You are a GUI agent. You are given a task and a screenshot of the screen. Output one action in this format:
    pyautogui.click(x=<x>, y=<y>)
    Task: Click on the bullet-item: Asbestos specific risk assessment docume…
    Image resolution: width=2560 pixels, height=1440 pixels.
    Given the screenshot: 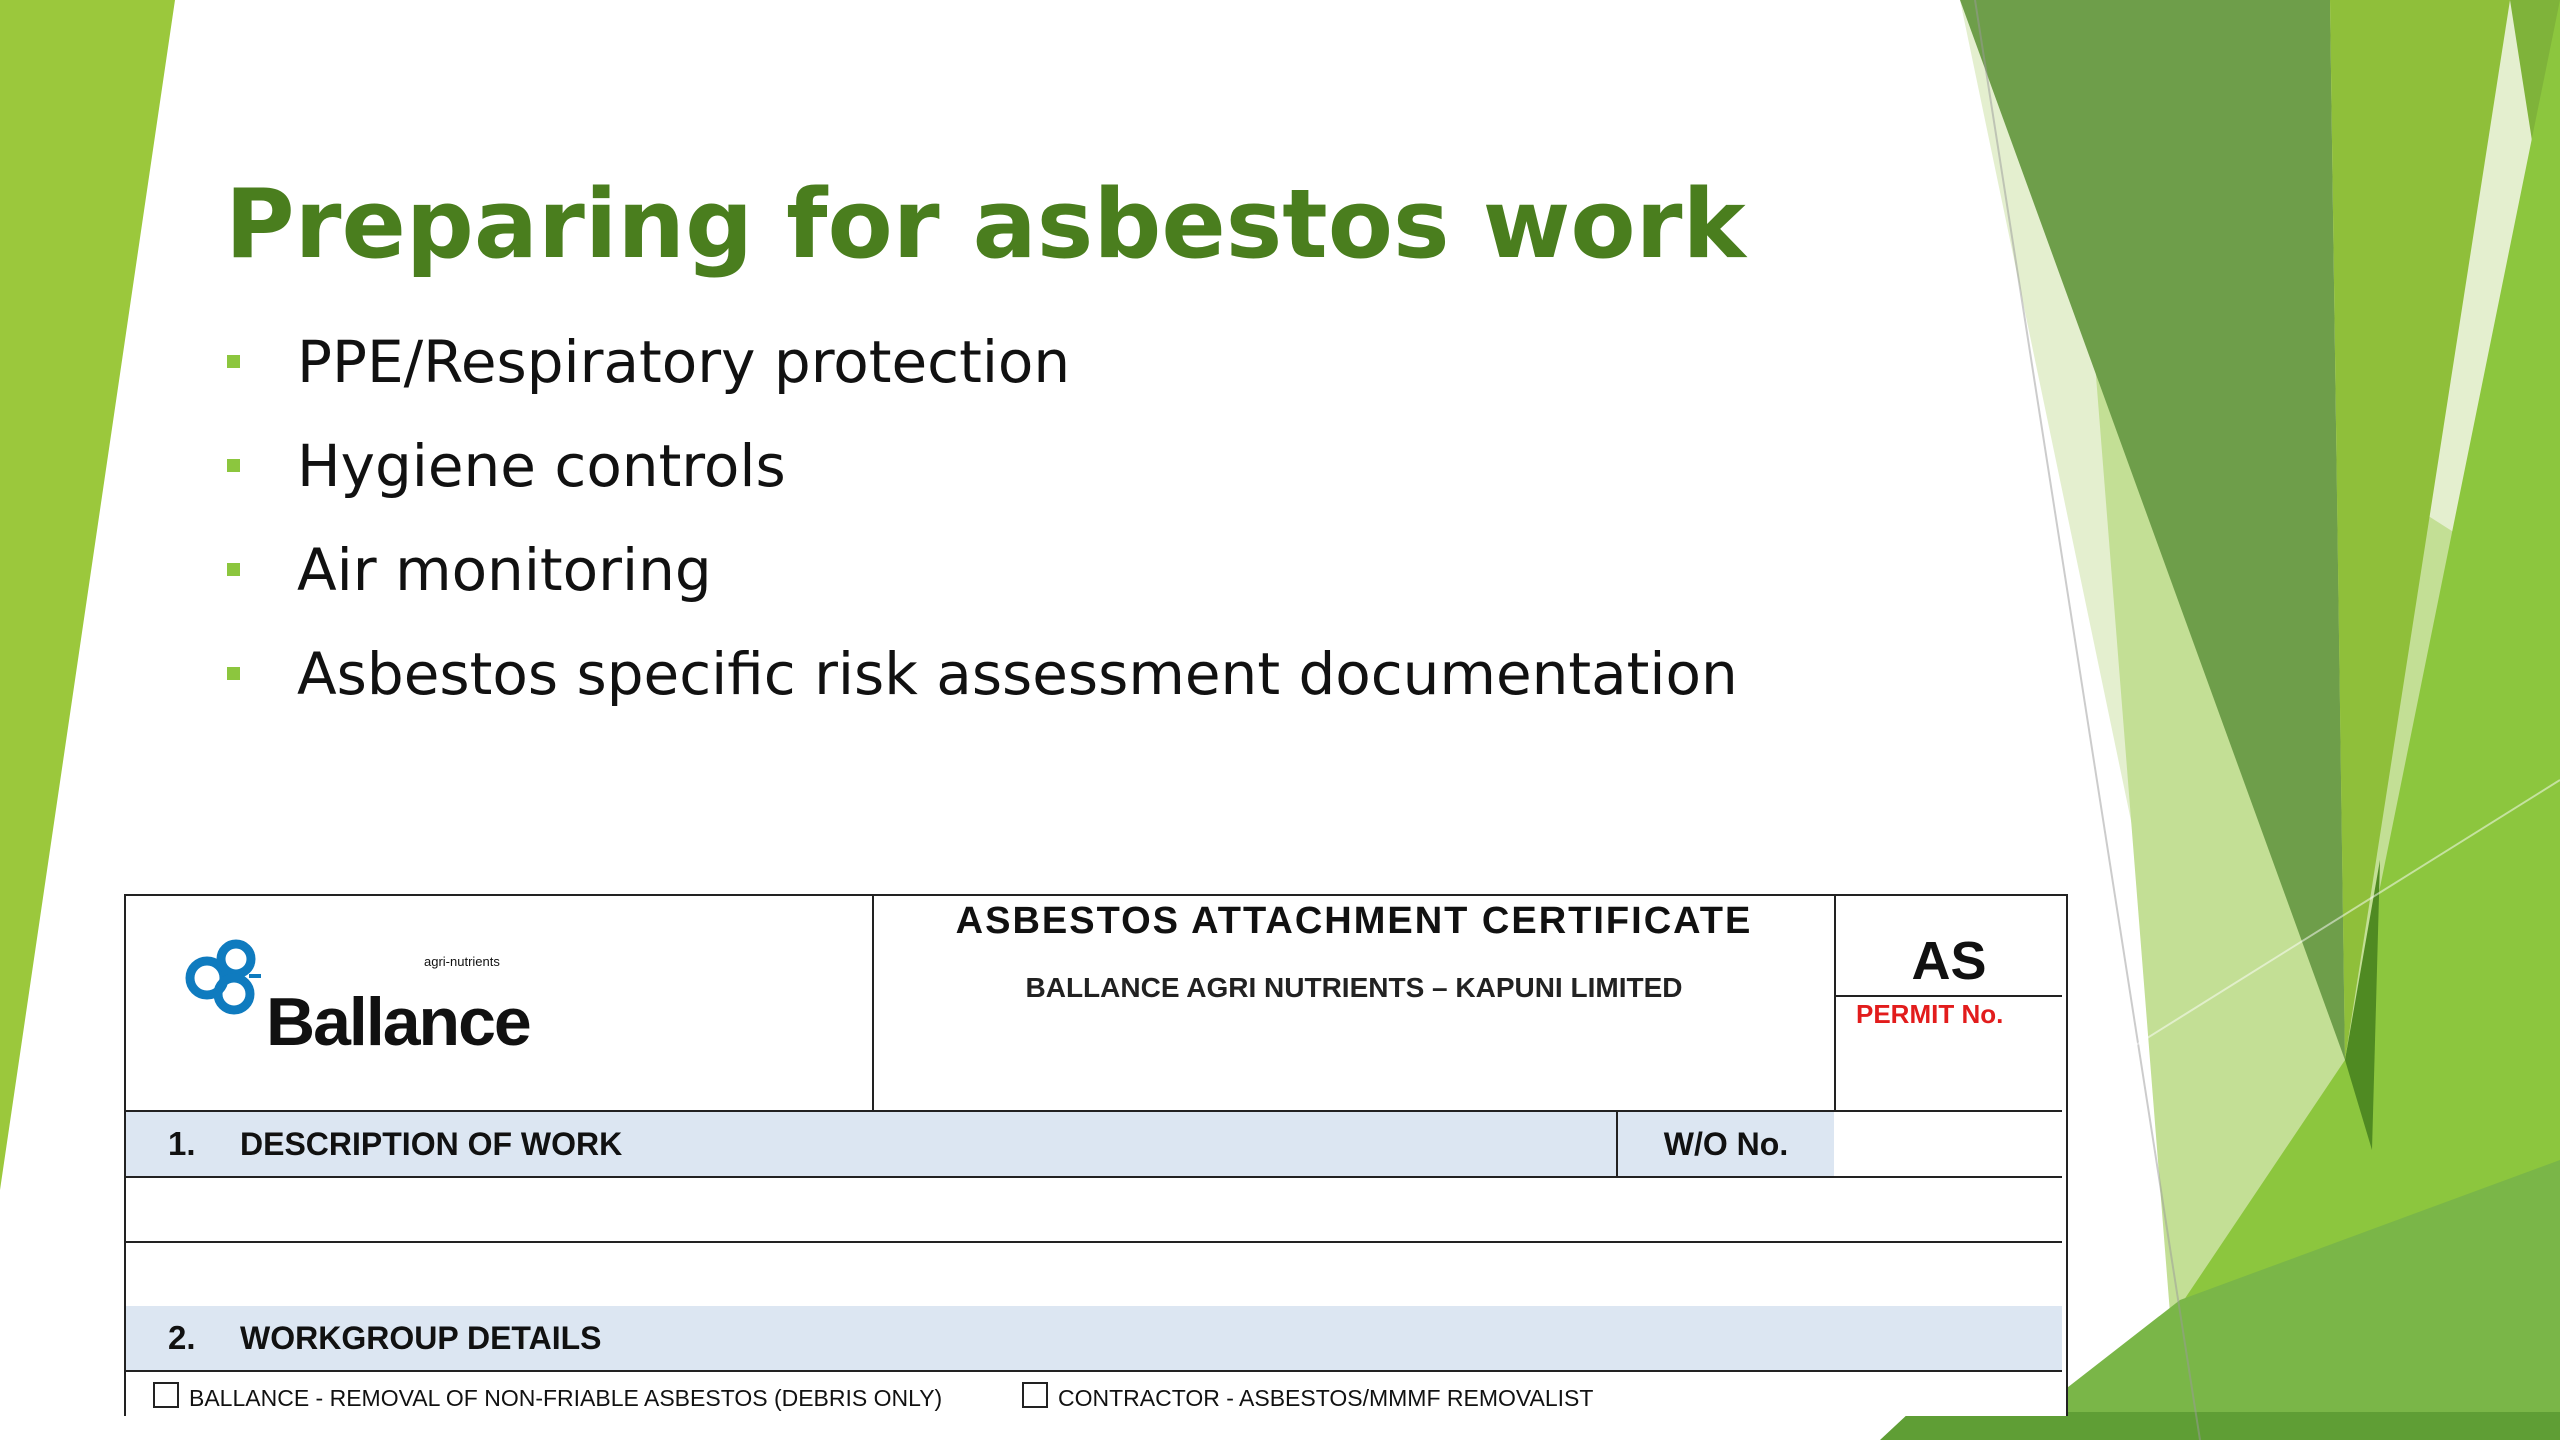 What is the action you would take?
    pyautogui.click(x=981, y=674)
    